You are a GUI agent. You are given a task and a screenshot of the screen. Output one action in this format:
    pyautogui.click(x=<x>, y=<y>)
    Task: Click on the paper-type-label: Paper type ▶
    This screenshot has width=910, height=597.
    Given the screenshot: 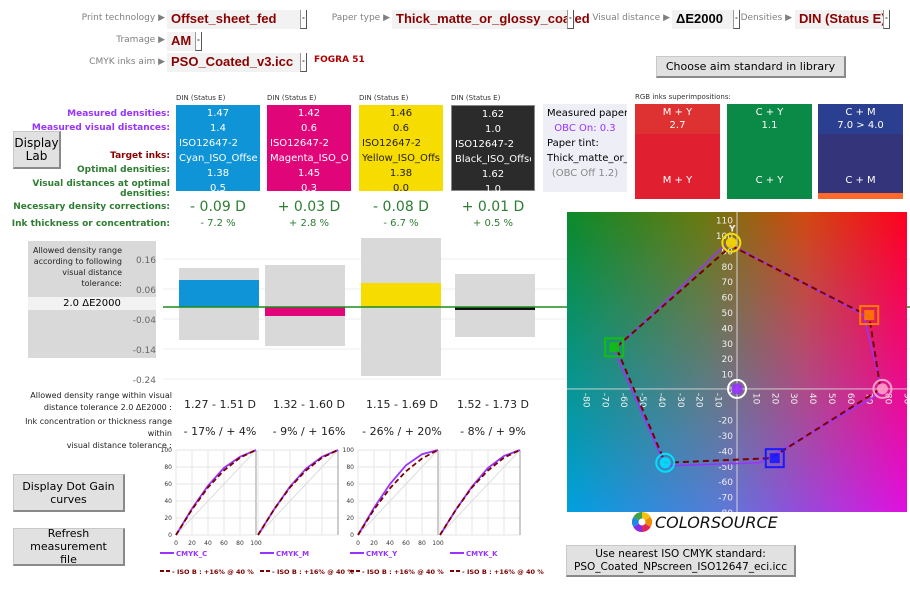 What is the action you would take?
    pyautogui.click(x=360, y=18)
    